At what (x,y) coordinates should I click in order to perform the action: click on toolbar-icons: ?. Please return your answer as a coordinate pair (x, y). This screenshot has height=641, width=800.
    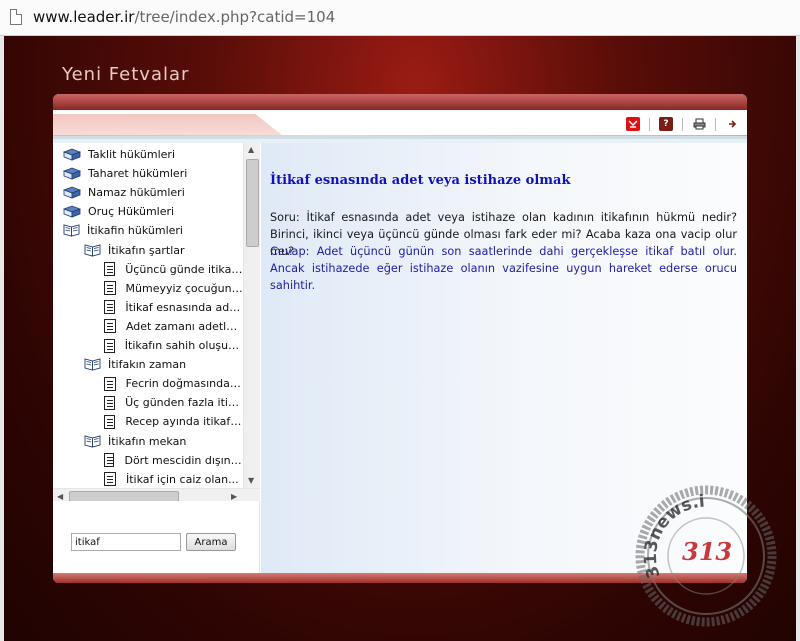
    Looking at the image, I should click on (682, 124).